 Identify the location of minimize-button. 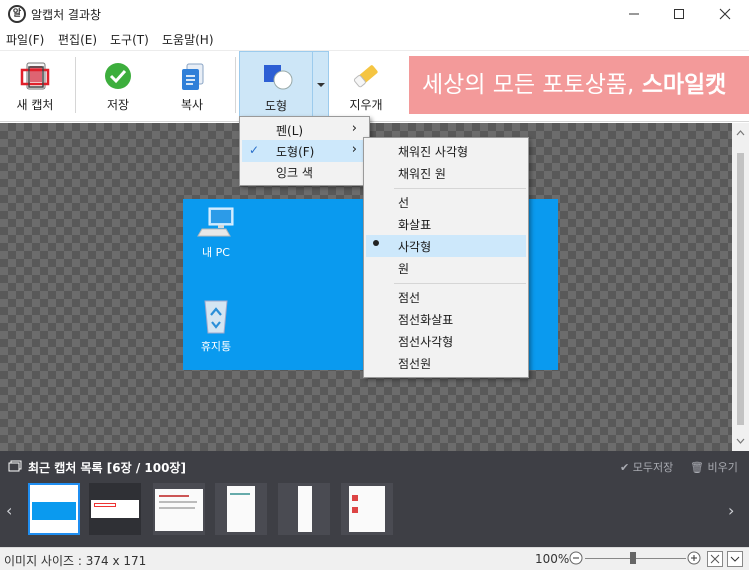
(634, 14).